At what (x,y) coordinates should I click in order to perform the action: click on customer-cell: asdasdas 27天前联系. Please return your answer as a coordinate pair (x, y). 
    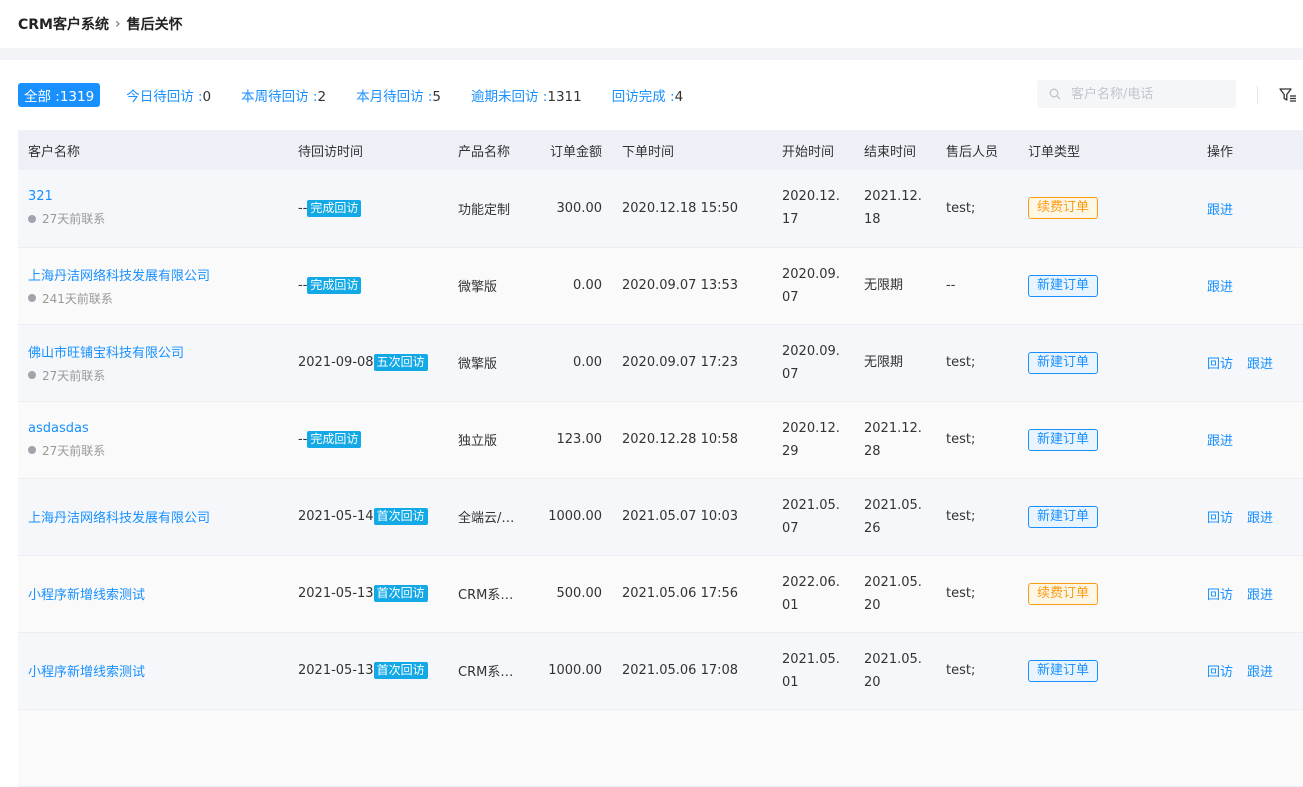
    Looking at the image, I should click on (158, 439).